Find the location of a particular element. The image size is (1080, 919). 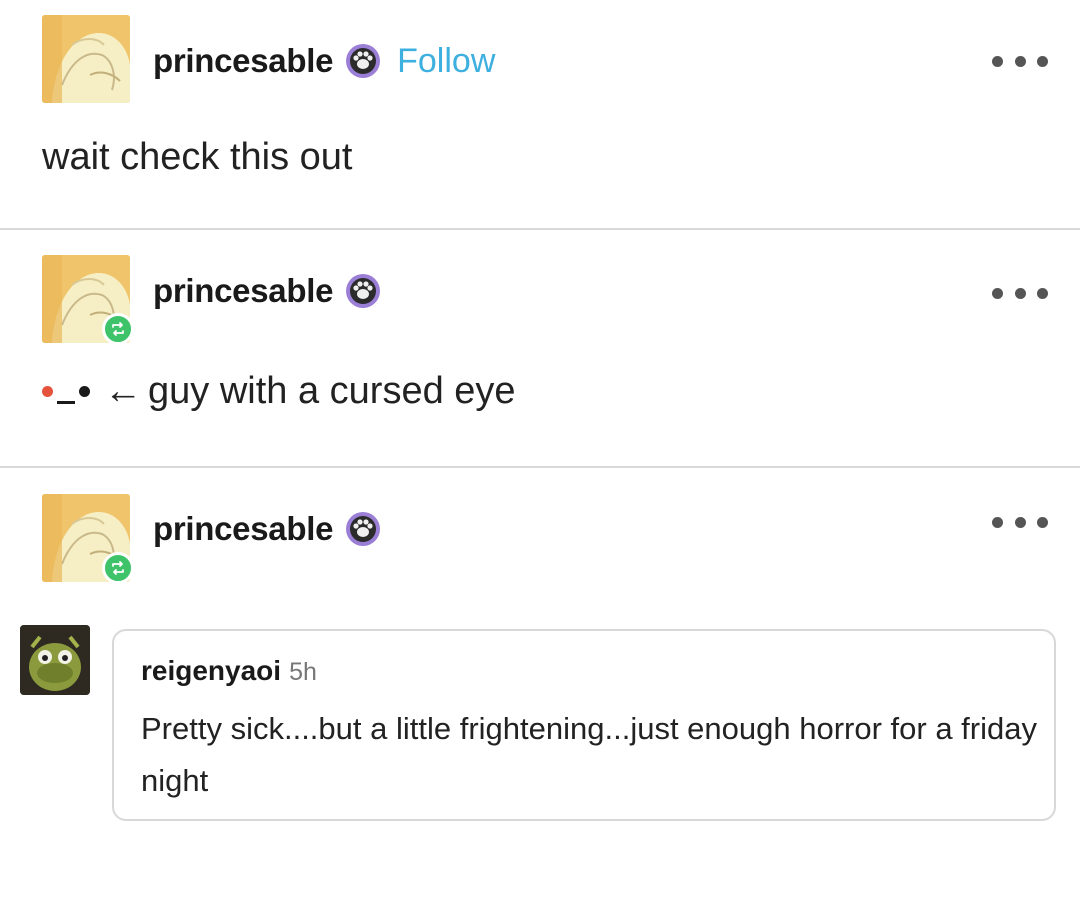

post-header: princesable Follow is located at coordinates (324, 61).